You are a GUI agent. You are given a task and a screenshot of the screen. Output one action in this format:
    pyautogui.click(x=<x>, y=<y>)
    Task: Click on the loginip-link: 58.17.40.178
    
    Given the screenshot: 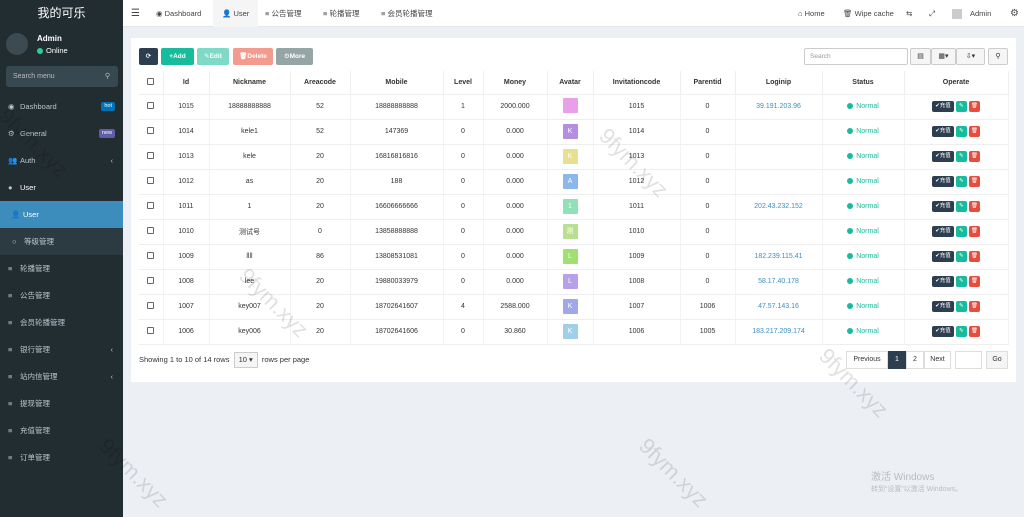 What is the action you would take?
    pyautogui.click(x=778, y=281)
    